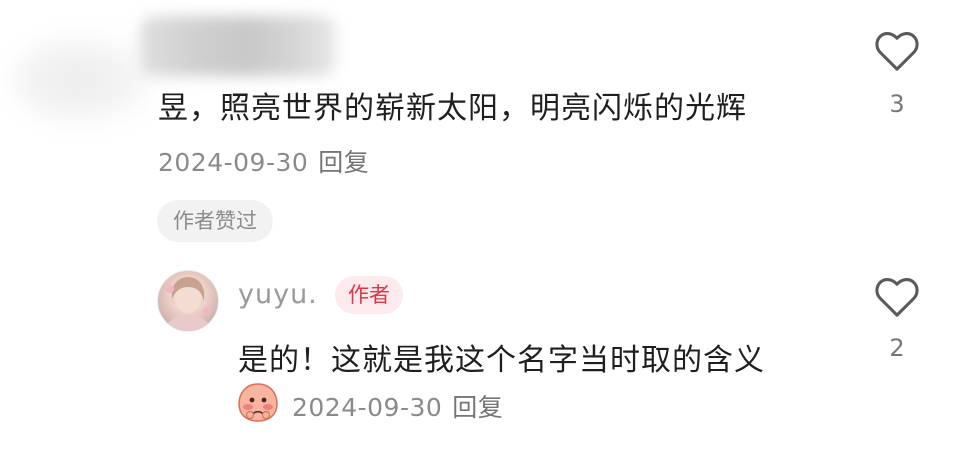 The height and width of the screenshot is (461, 960). What do you see at coordinates (188, 304) in the screenshot?
I see `avatar-photo` at bounding box center [188, 304].